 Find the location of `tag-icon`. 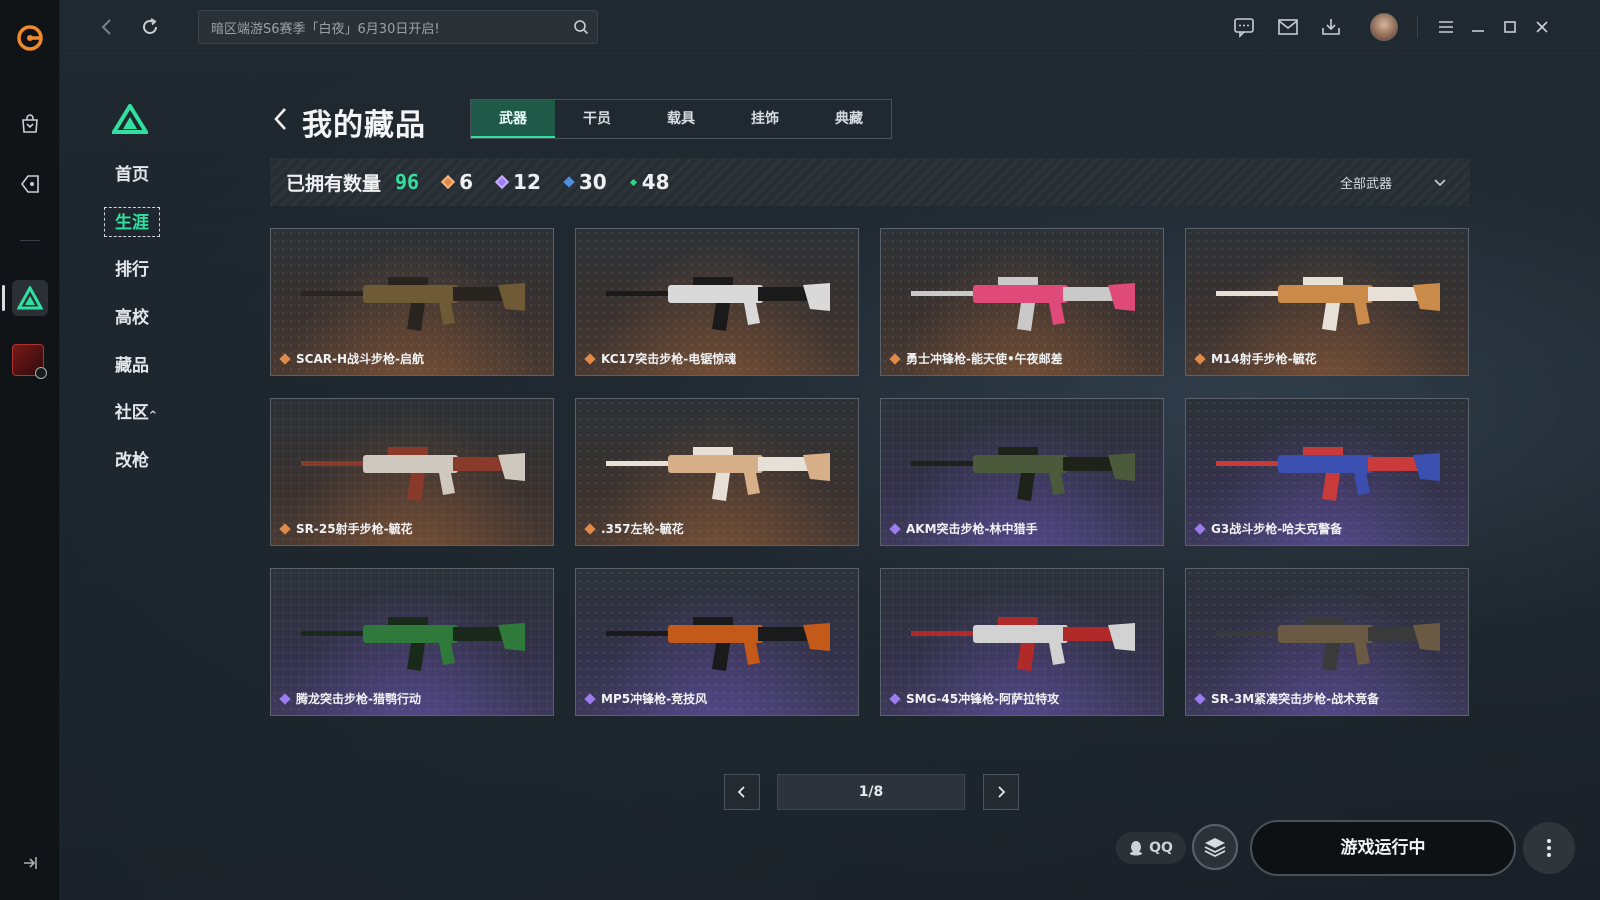

tag-icon is located at coordinates (30, 184).